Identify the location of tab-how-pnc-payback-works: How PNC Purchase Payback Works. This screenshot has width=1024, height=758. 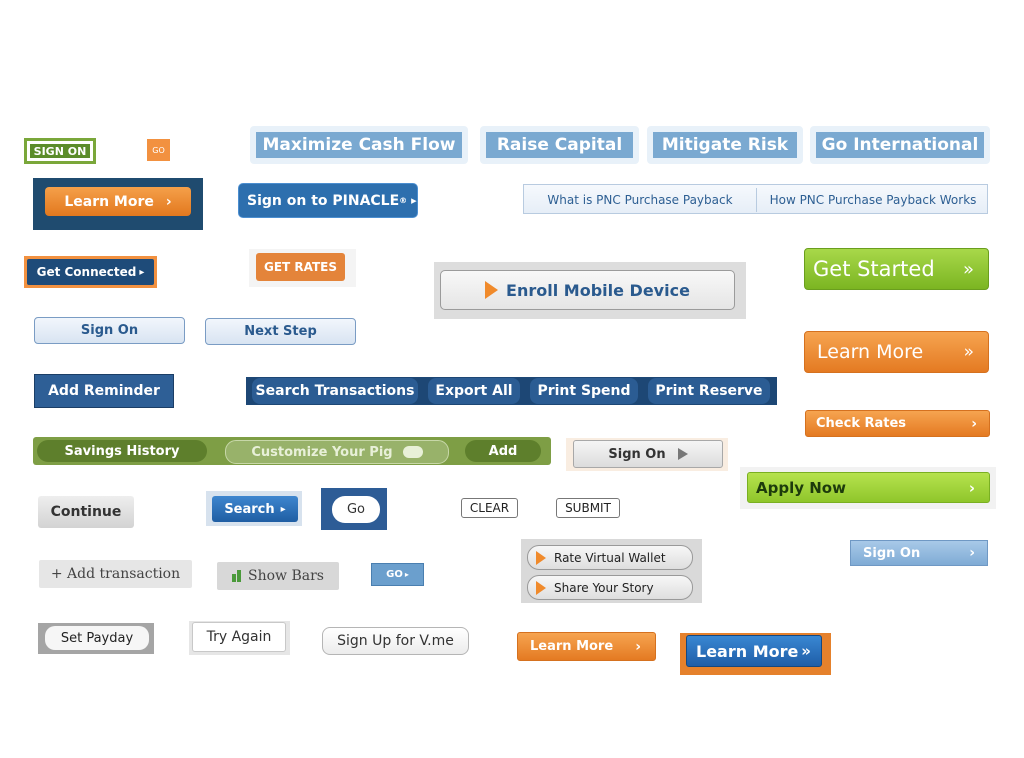
(873, 200).